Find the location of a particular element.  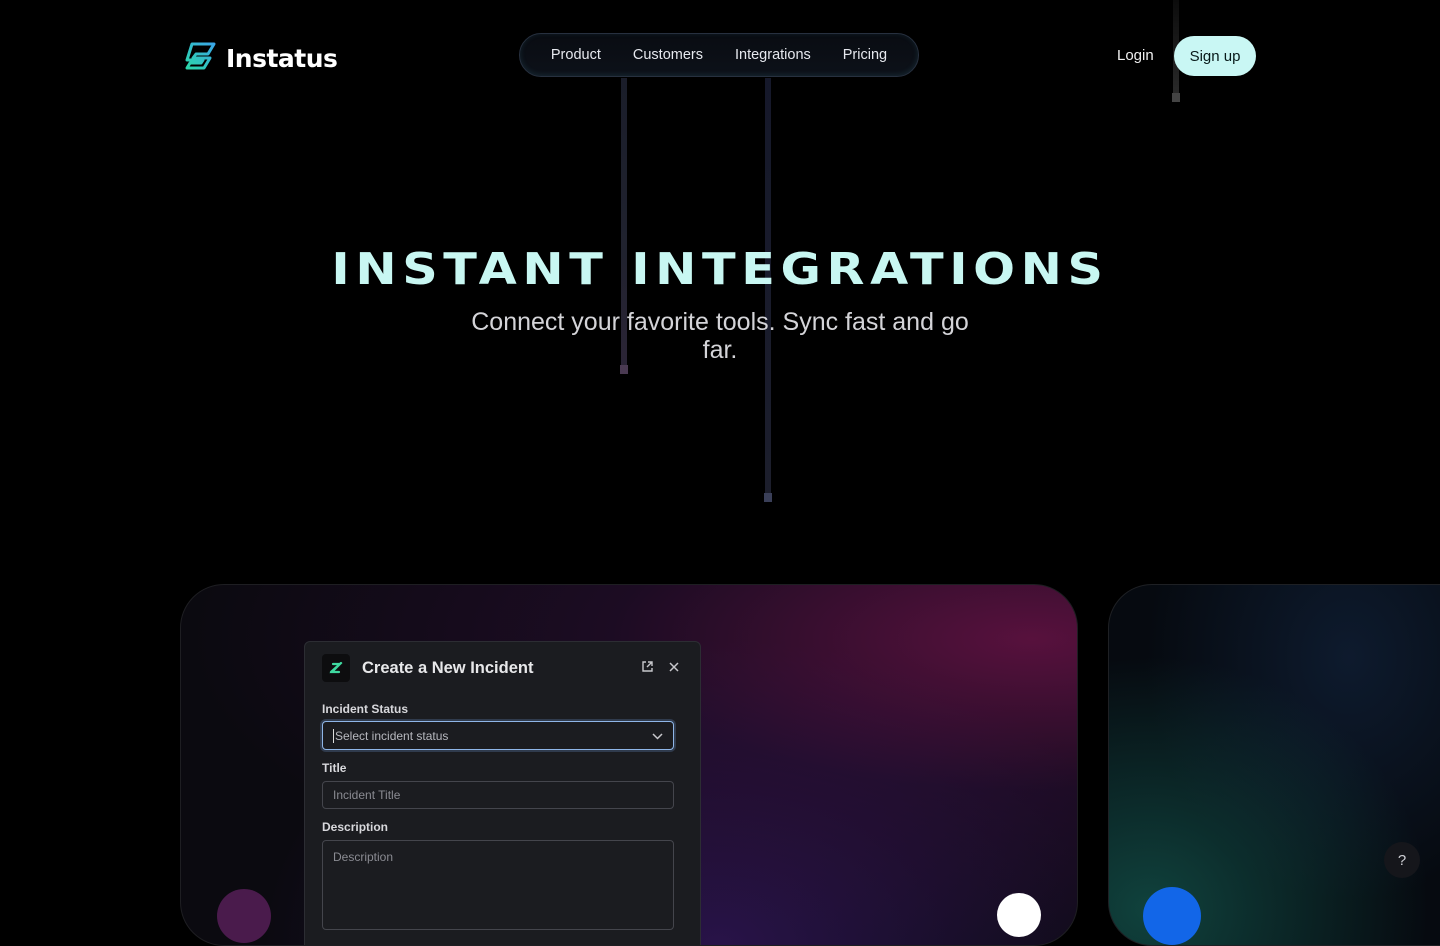

external-link-icon is located at coordinates (647, 669).